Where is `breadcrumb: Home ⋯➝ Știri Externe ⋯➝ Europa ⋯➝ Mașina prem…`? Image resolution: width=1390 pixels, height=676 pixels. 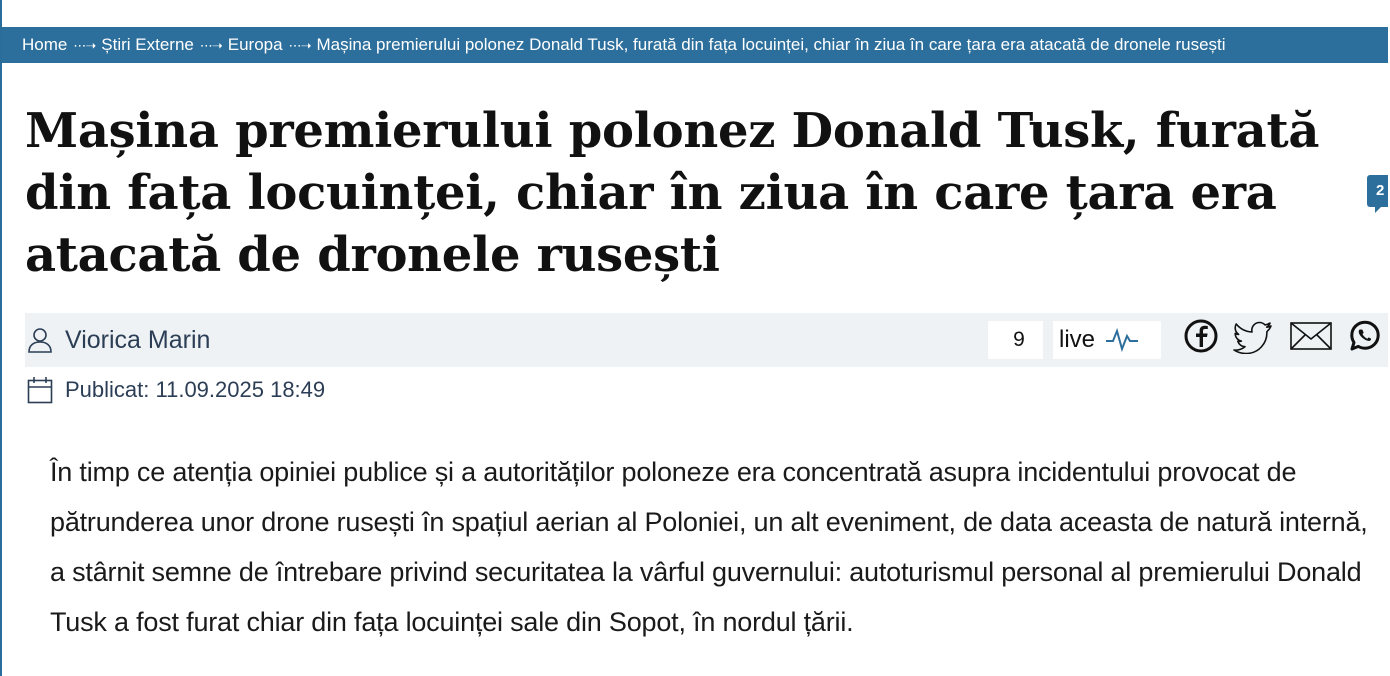 breadcrumb: Home ⋯➝ Știri Externe ⋯➝ Europa ⋯➝ Mașina prem… is located at coordinates (695, 45).